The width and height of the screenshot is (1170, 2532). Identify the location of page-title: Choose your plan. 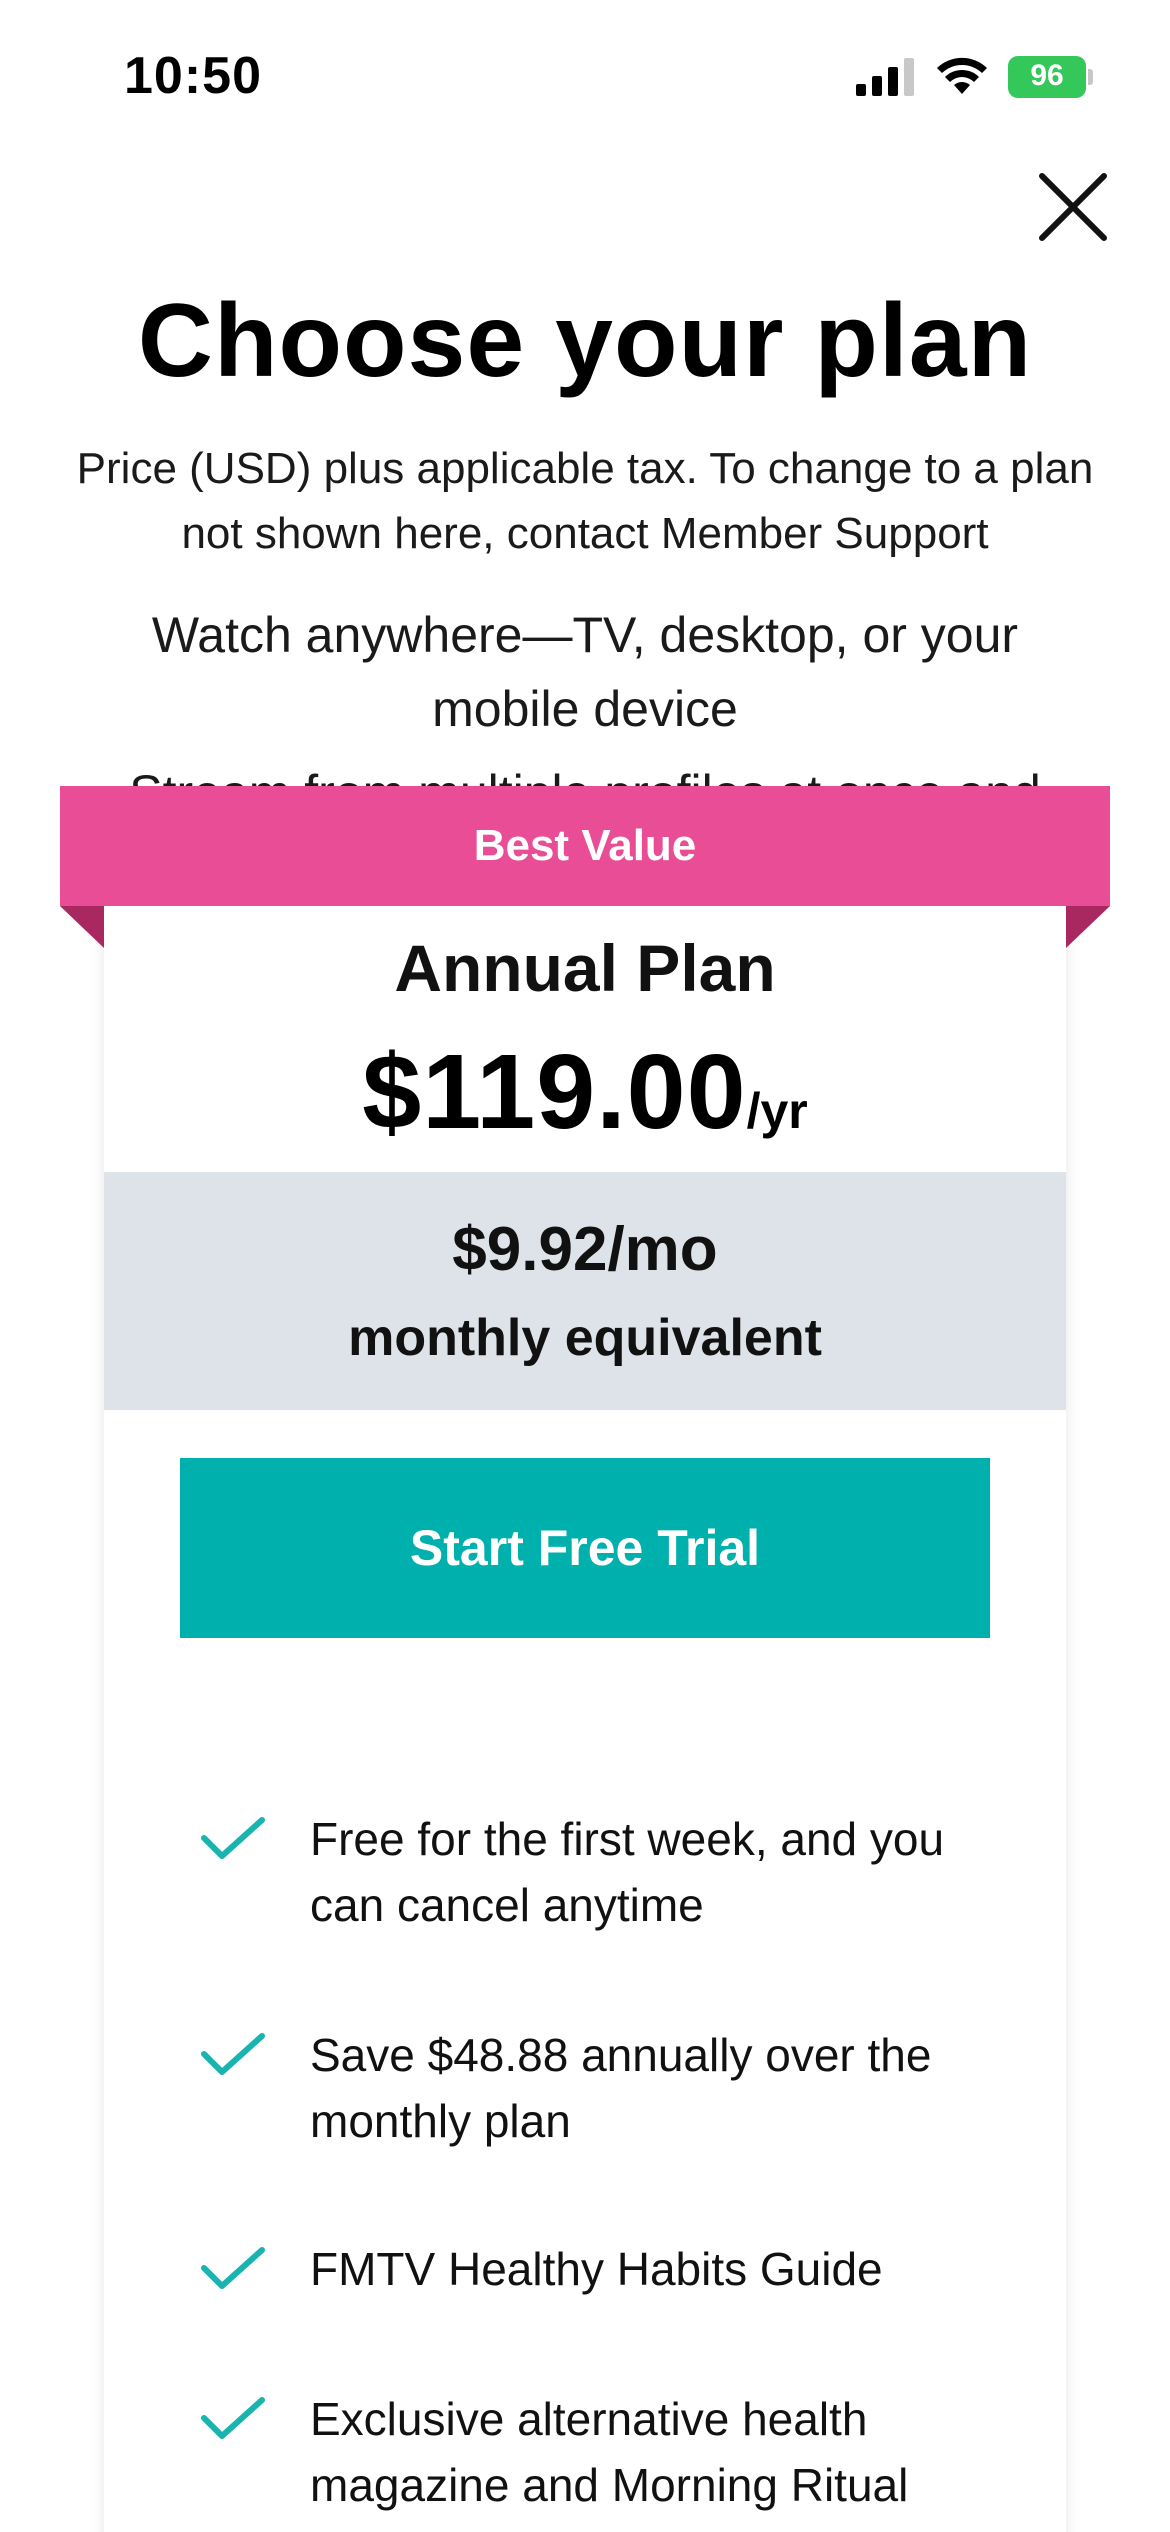
(585, 341).